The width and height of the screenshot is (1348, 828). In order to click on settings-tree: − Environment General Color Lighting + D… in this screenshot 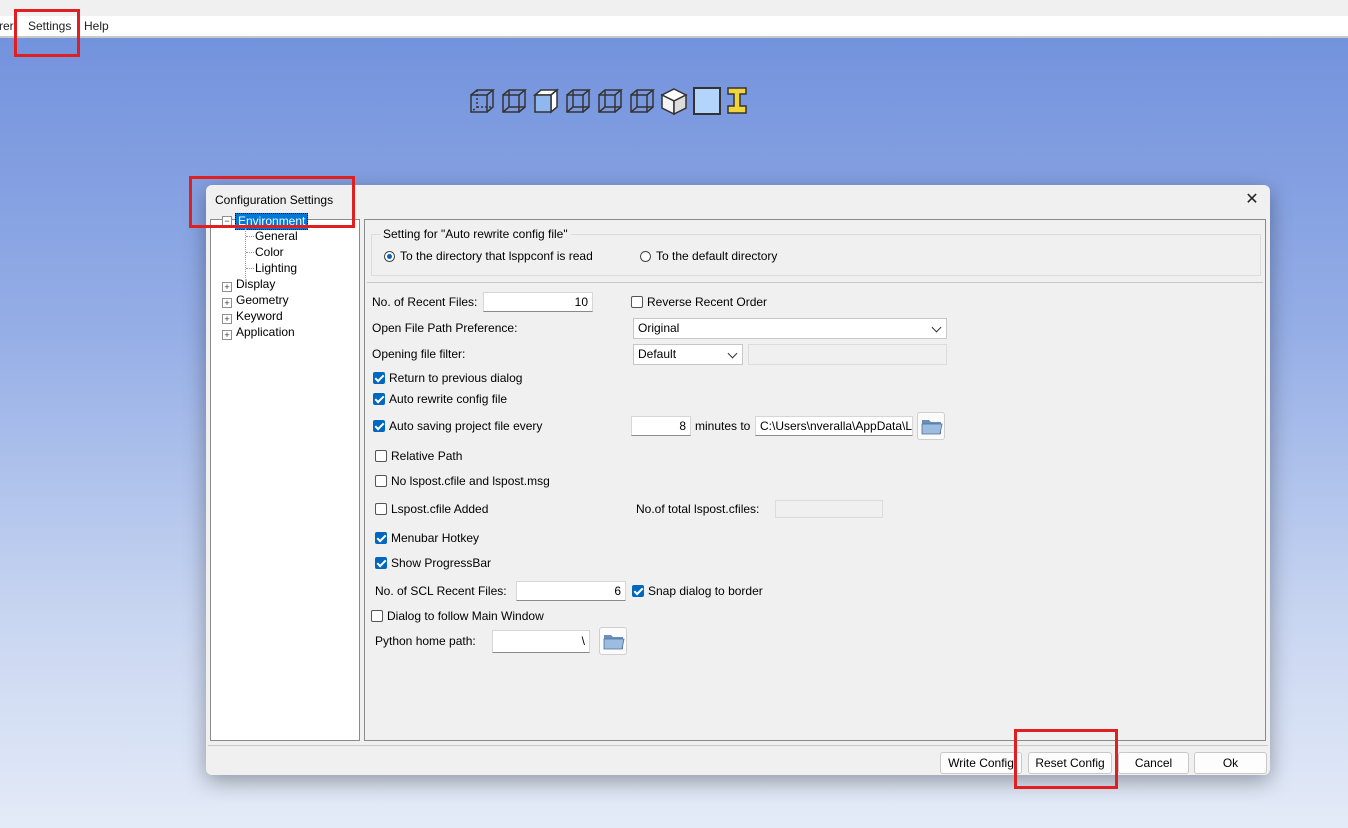, I will do `click(285, 477)`.